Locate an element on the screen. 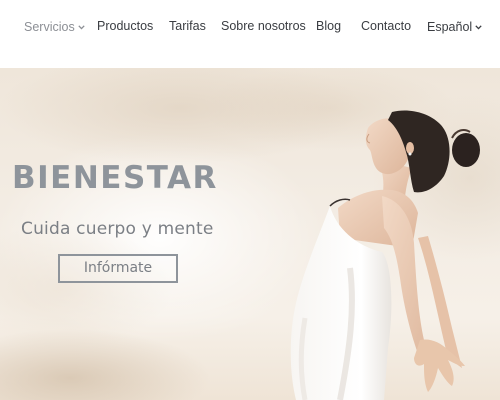  nav-item-servicios: Servicios is located at coordinates (54, 26).